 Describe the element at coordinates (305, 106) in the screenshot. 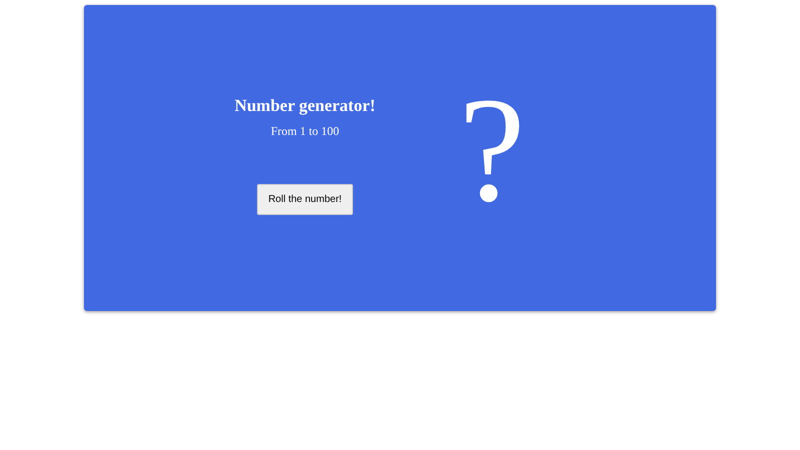

I see `title: Number generator!` at that location.